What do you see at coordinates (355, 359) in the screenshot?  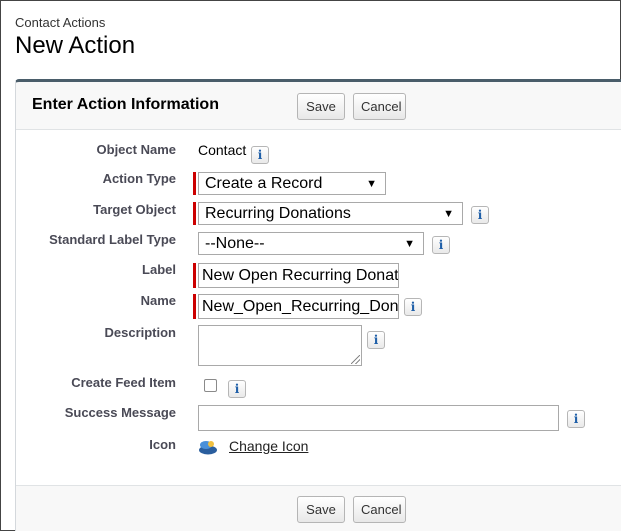 I see `resize-handle-icon` at bounding box center [355, 359].